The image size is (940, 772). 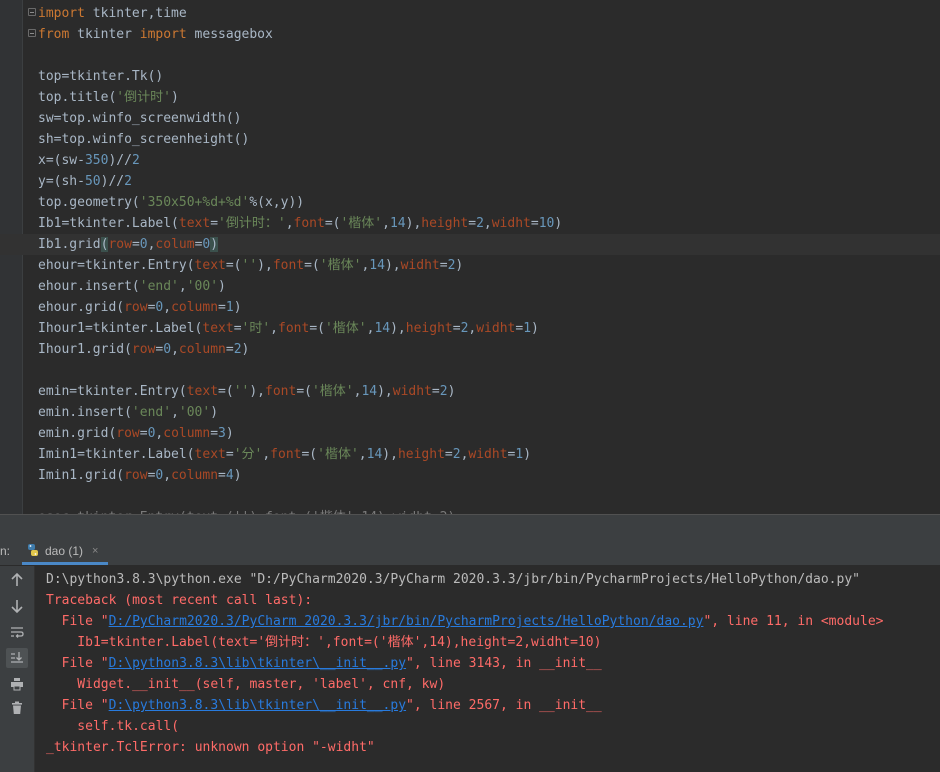 I want to click on tab-label: dao (1), so click(x=64, y=551).